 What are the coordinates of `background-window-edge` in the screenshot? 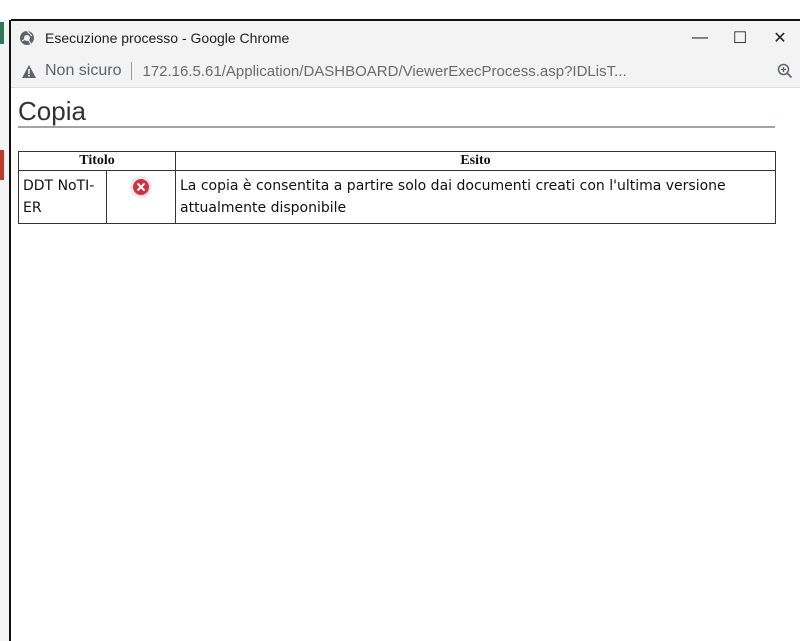 It's located at (5, 320).